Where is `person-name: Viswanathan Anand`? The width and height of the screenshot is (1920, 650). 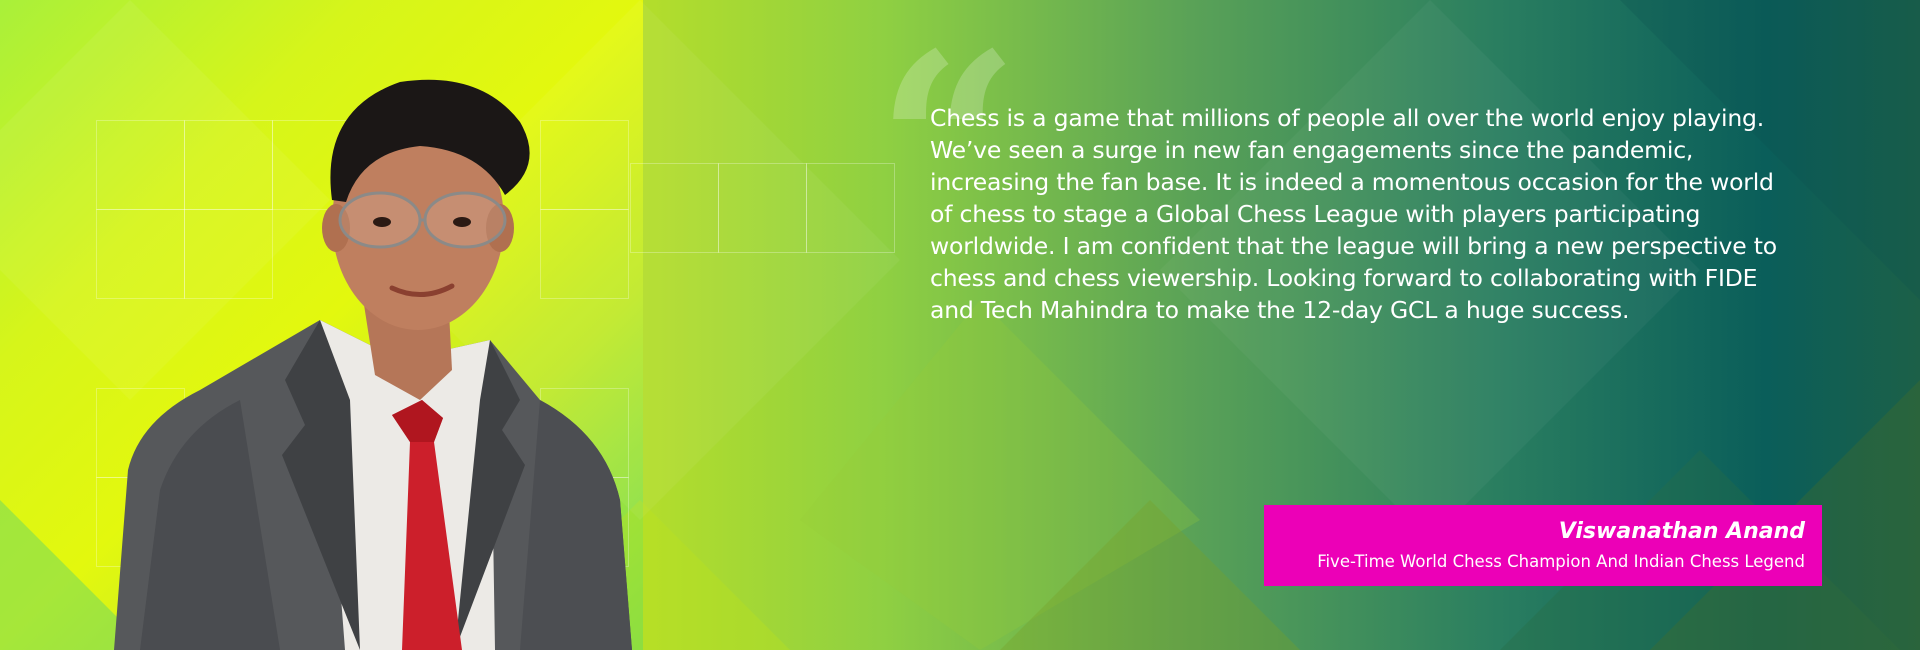 person-name: Viswanathan Anand is located at coordinates (1681, 531).